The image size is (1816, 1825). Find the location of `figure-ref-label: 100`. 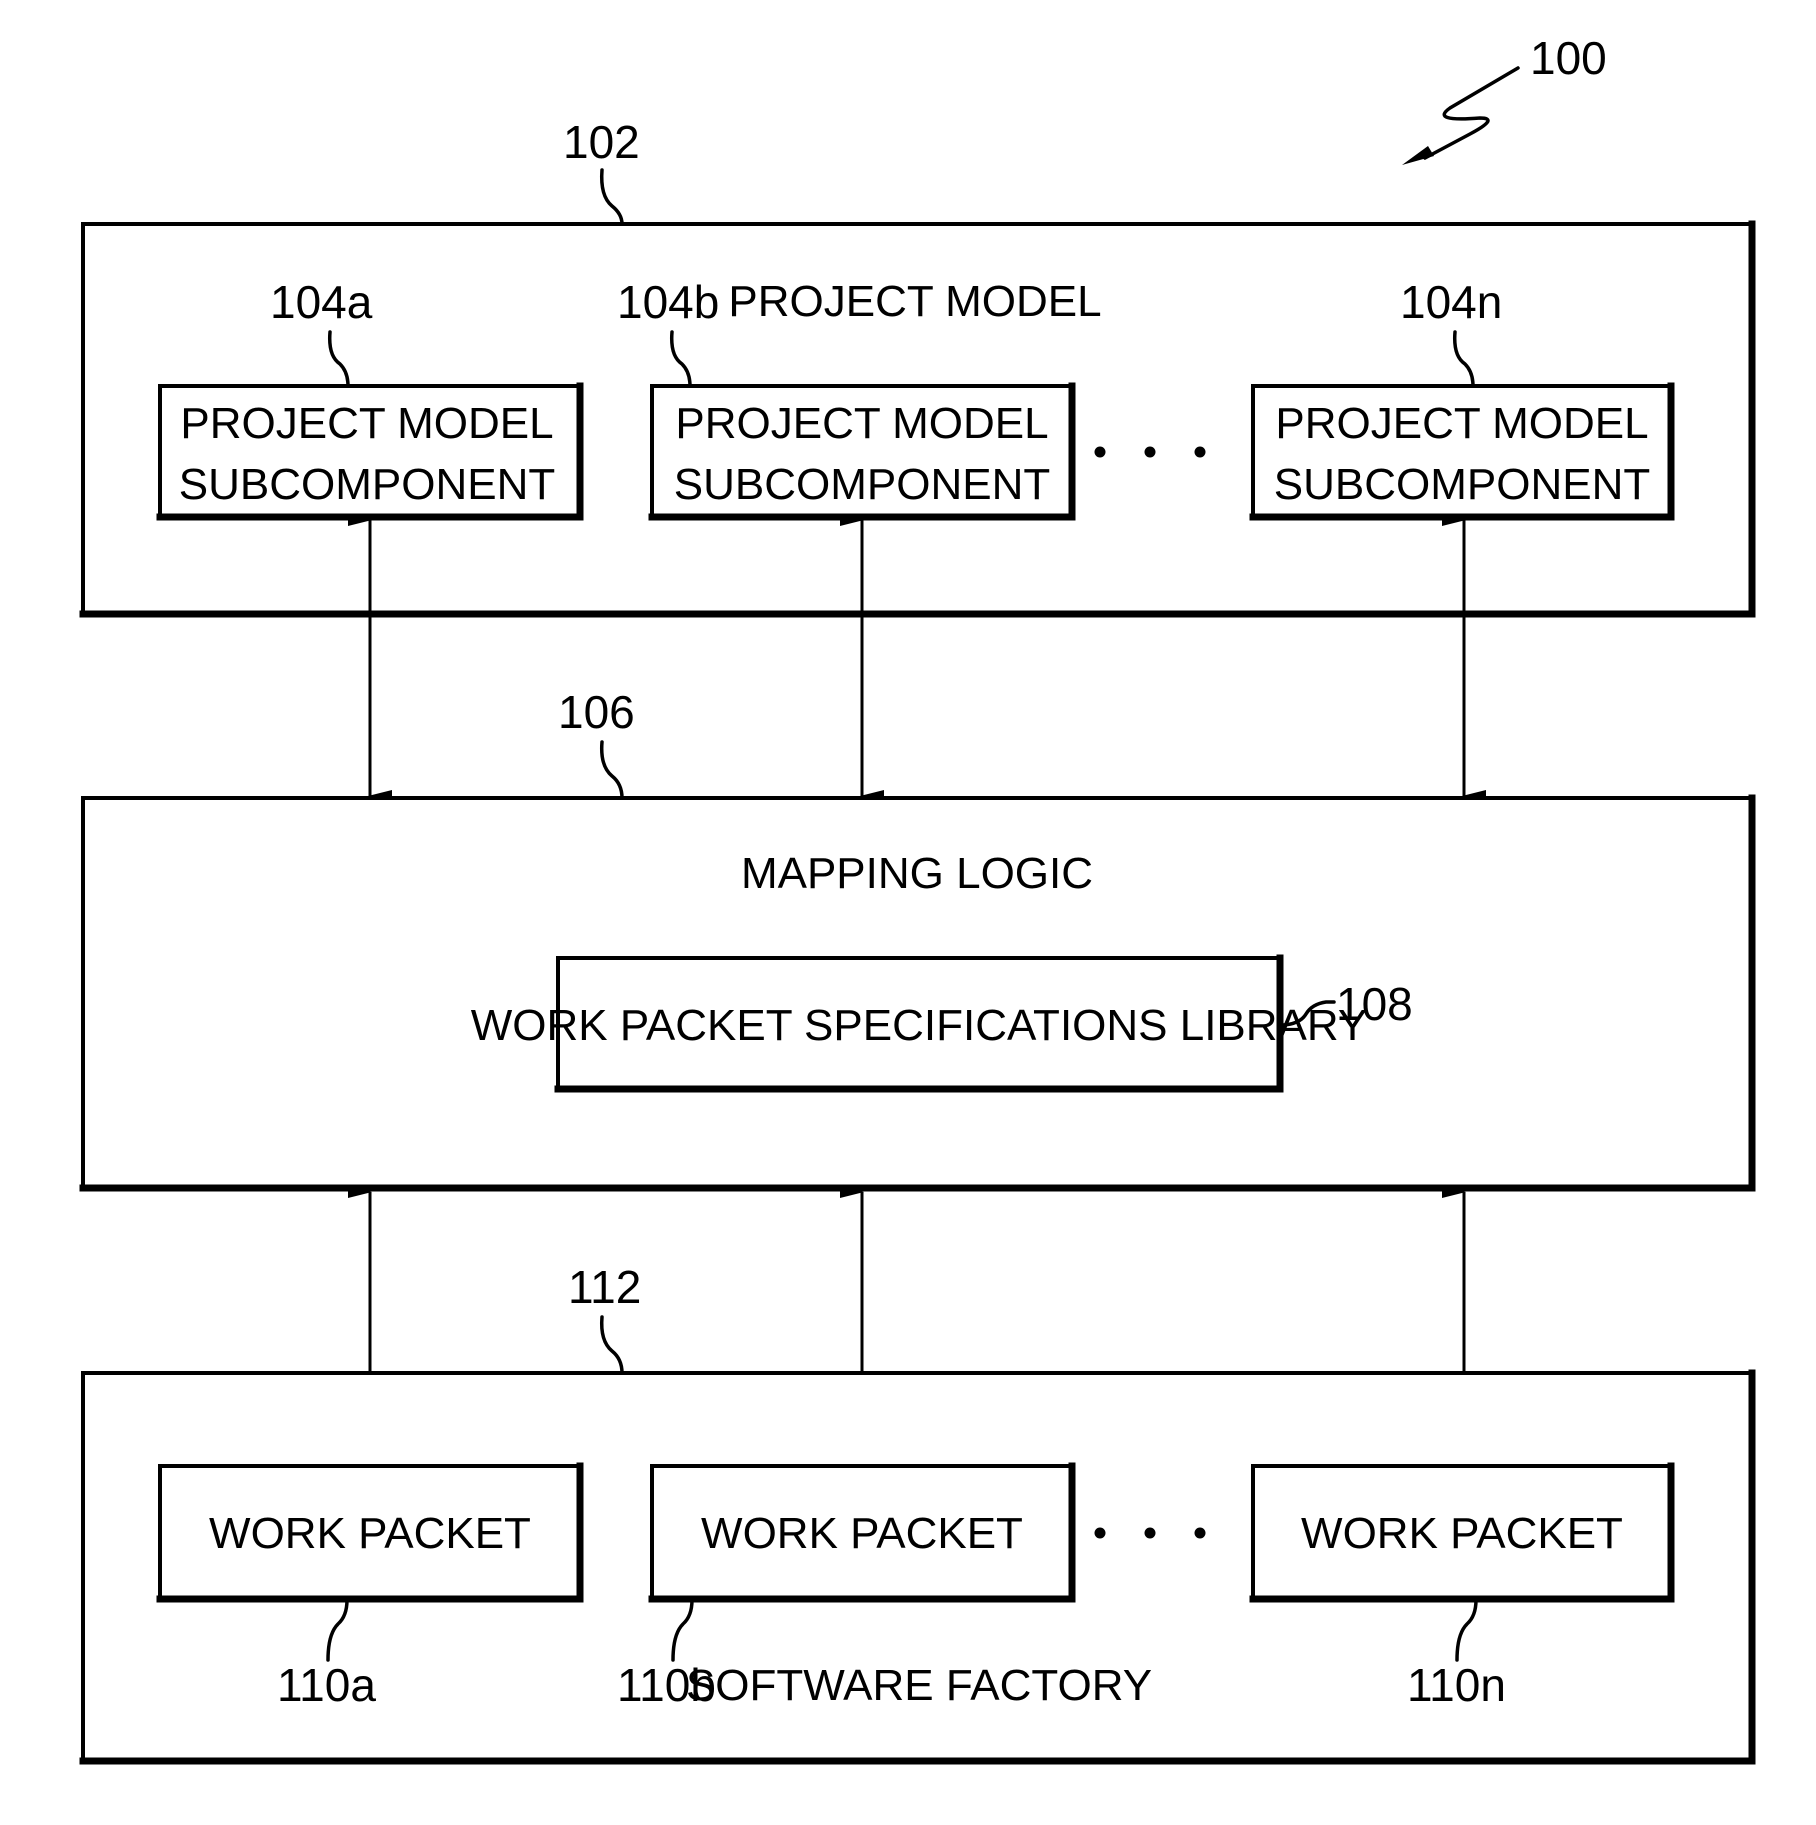

figure-ref-label: 100 is located at coordinates (1568, 58).